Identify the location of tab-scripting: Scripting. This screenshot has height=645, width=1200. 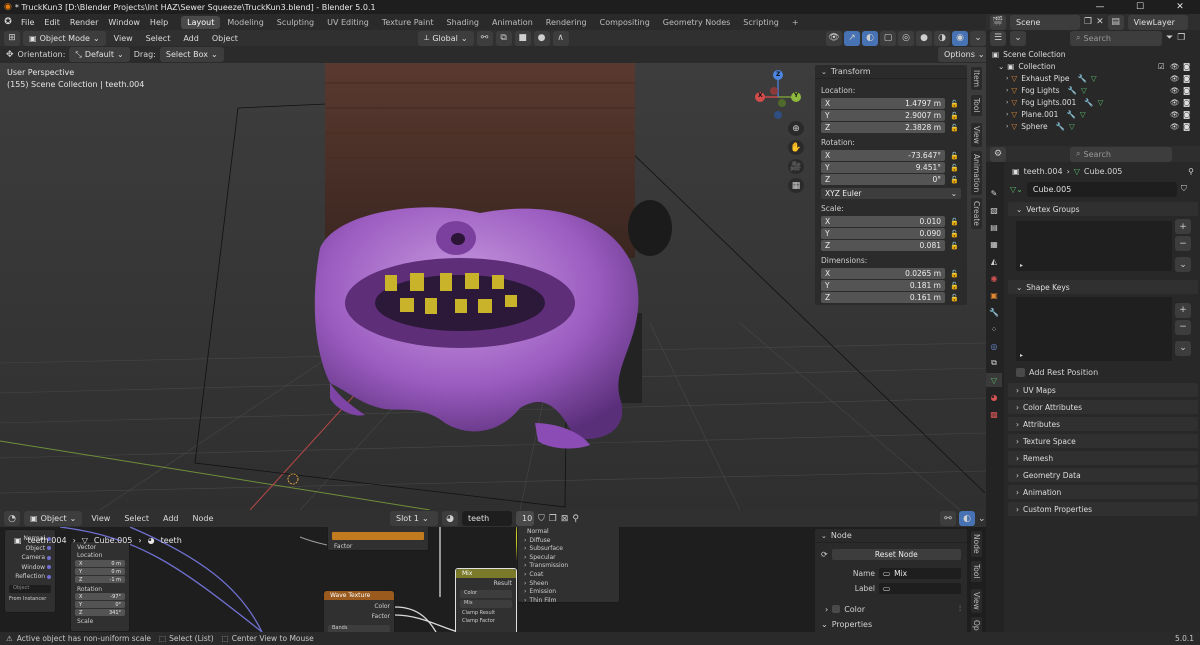
(761, 22).